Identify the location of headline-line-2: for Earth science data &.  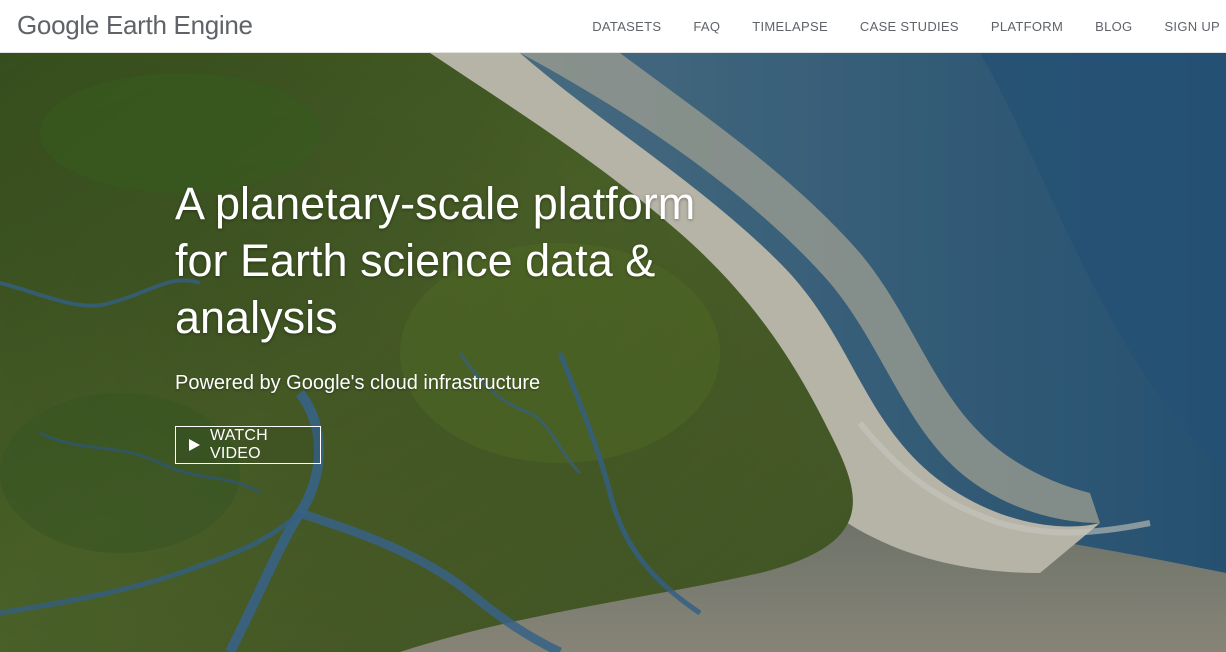
(415, 260).